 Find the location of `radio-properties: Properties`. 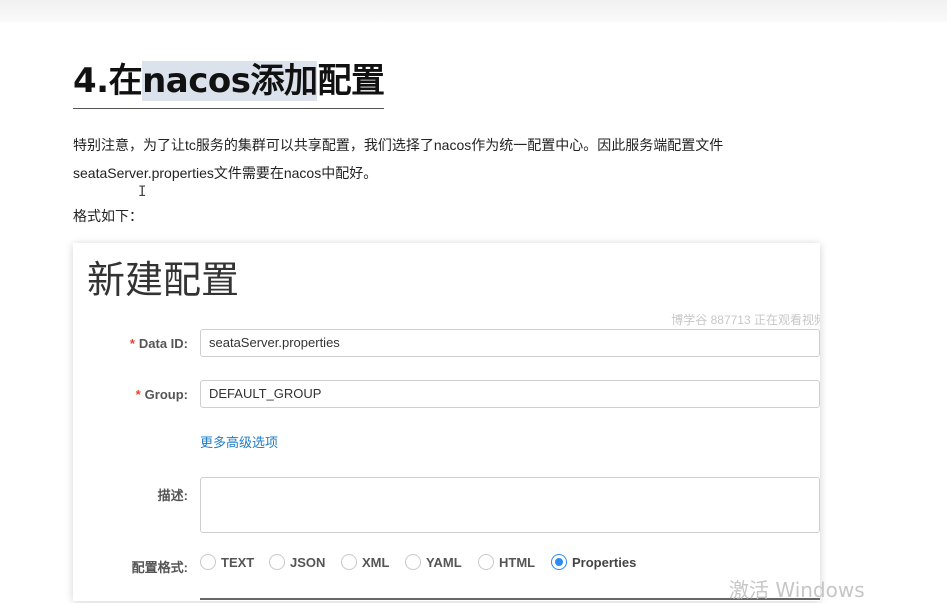

radio-properties: Properties is located at coordinates (593, 562).